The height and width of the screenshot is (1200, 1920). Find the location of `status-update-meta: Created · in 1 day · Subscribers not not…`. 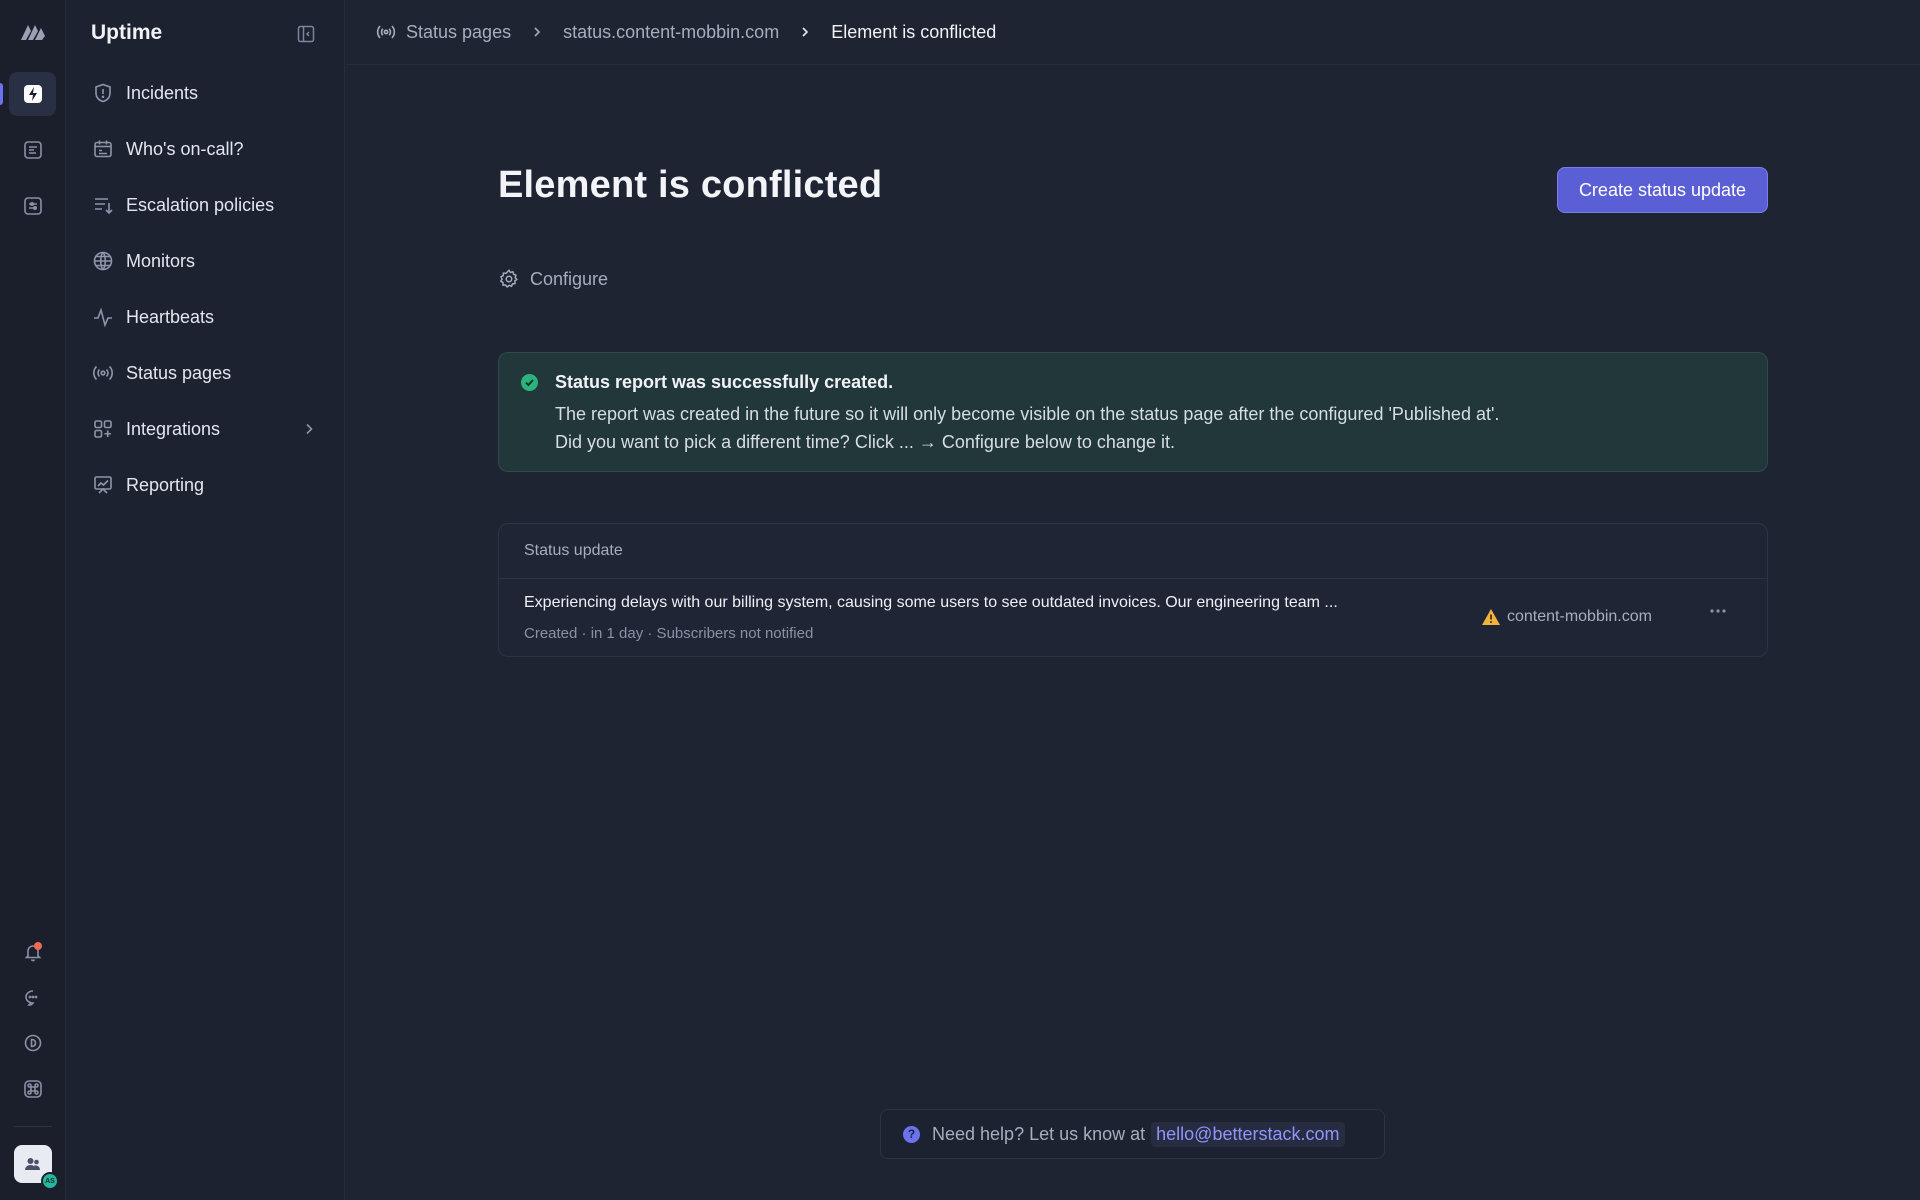

status-update-meta: Created · in 1 day · Subscribers not not… is located at coordinates (669, 633).